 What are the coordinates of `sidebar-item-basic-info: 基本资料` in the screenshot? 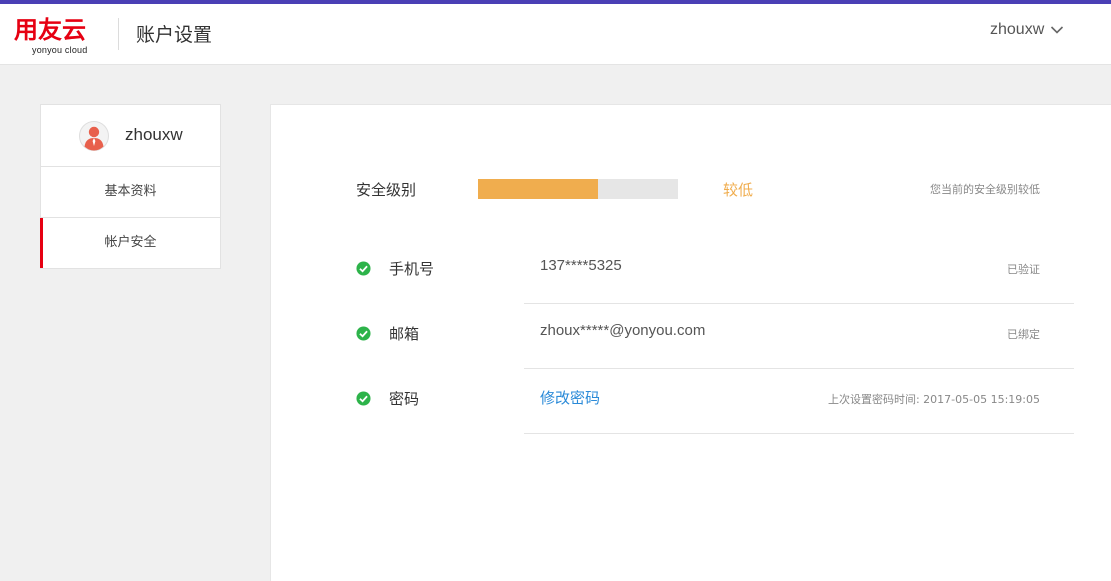 It's located at (130, 192).